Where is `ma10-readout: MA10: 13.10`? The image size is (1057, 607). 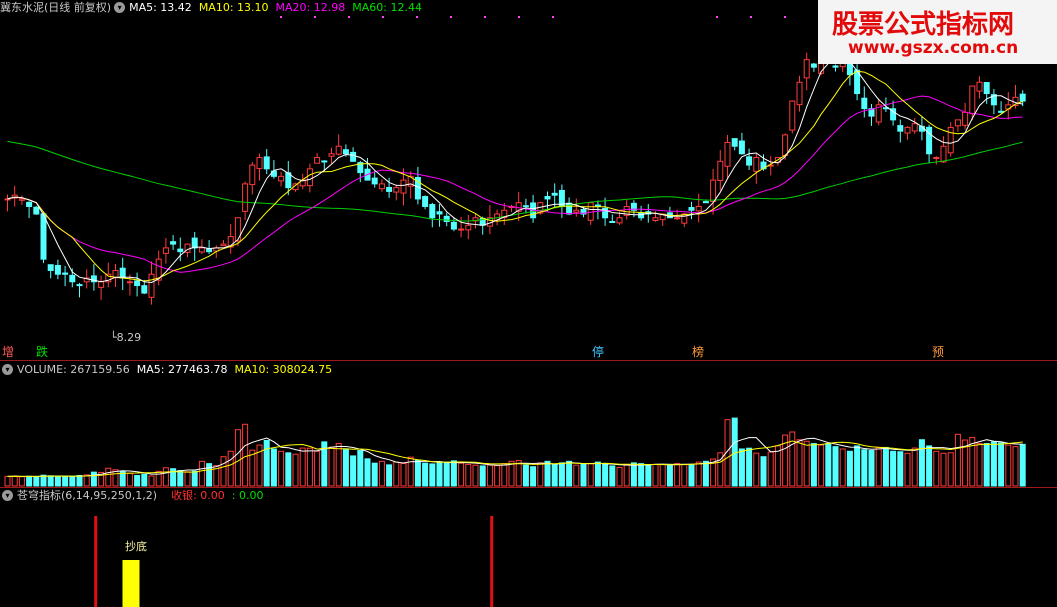 ma10-readout: MA10: 13.10 is located at coordinates (233, 7).